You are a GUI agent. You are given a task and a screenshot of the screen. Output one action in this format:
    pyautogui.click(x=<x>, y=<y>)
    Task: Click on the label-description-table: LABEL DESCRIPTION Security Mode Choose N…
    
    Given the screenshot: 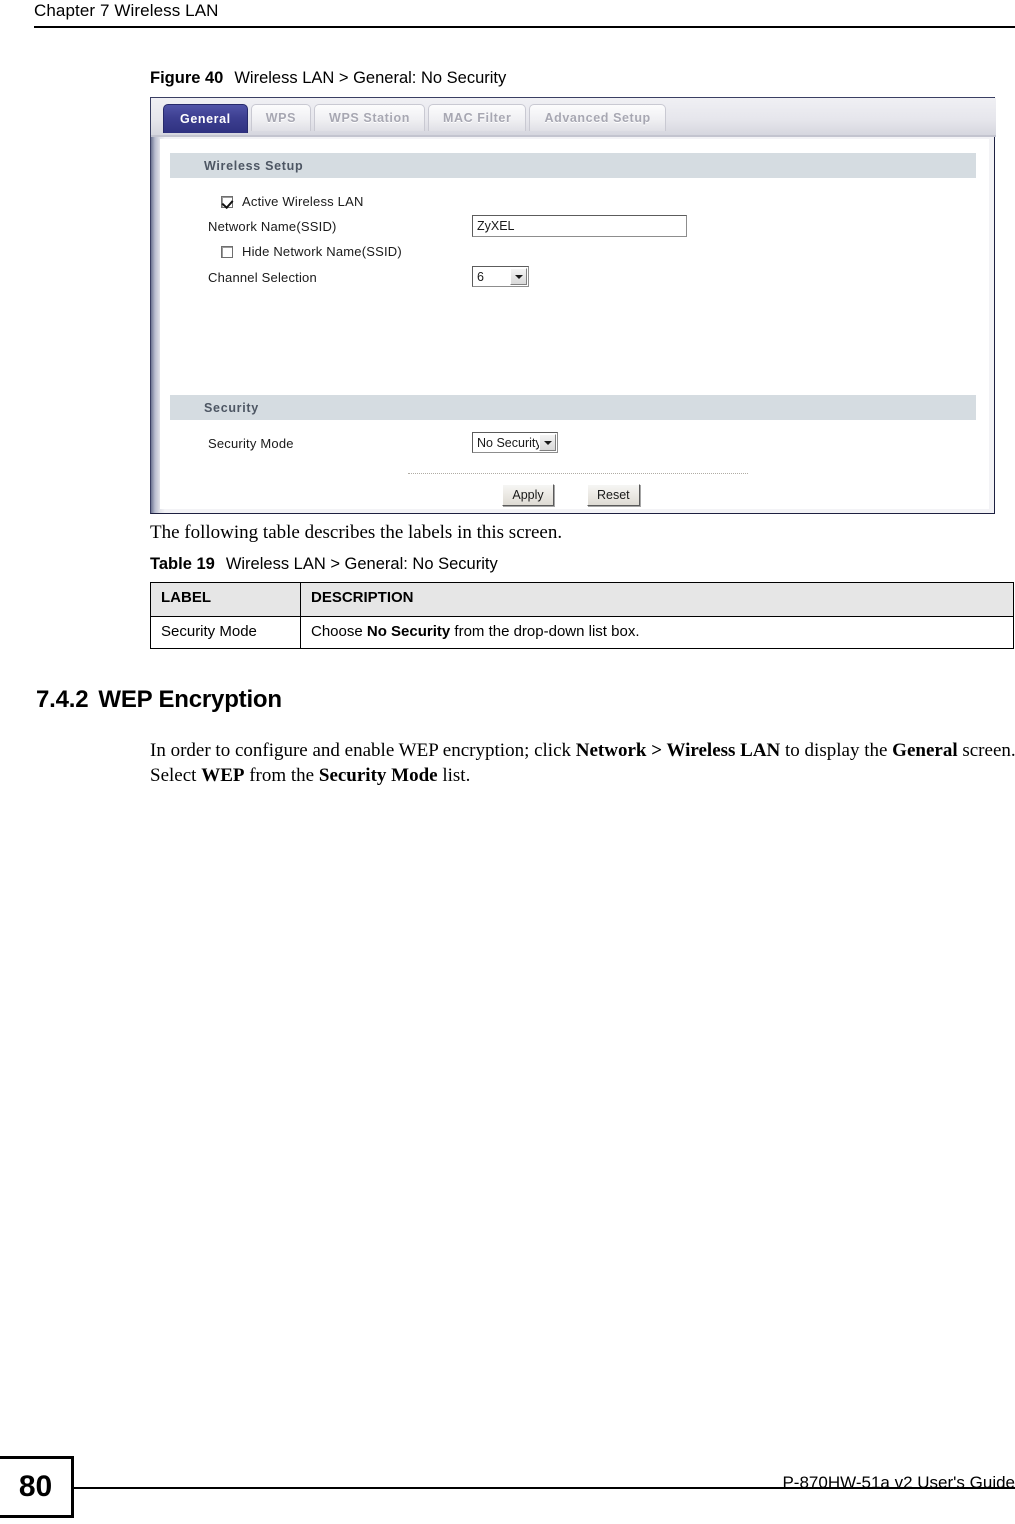 What is the action you would take?
    pyautogui.click(x=582, y=615)
    